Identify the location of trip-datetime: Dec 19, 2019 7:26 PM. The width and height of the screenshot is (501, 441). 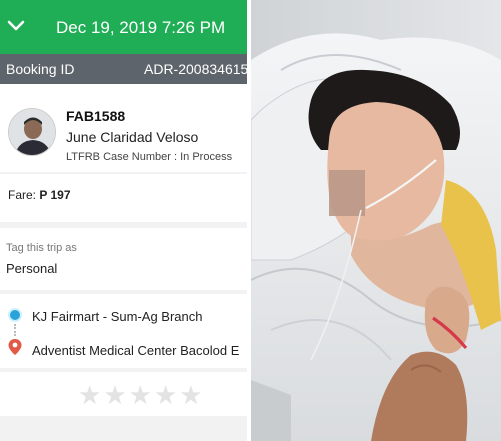
(141, 27).